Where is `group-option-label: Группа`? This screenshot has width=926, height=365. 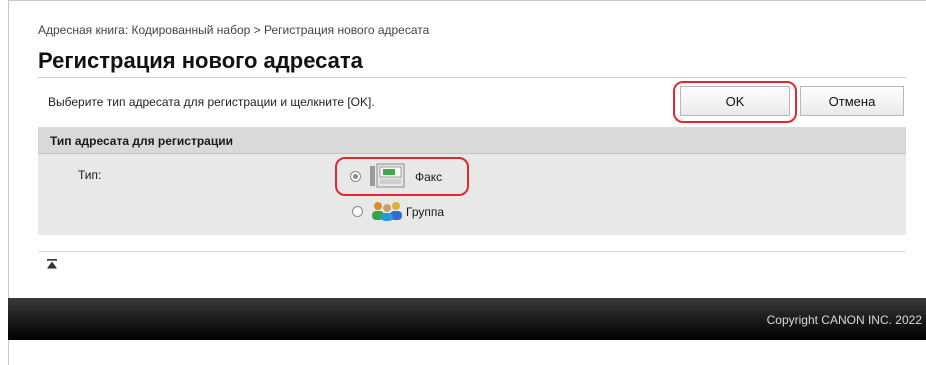
group-option-label: Группа is located at coordinates (425, 212).